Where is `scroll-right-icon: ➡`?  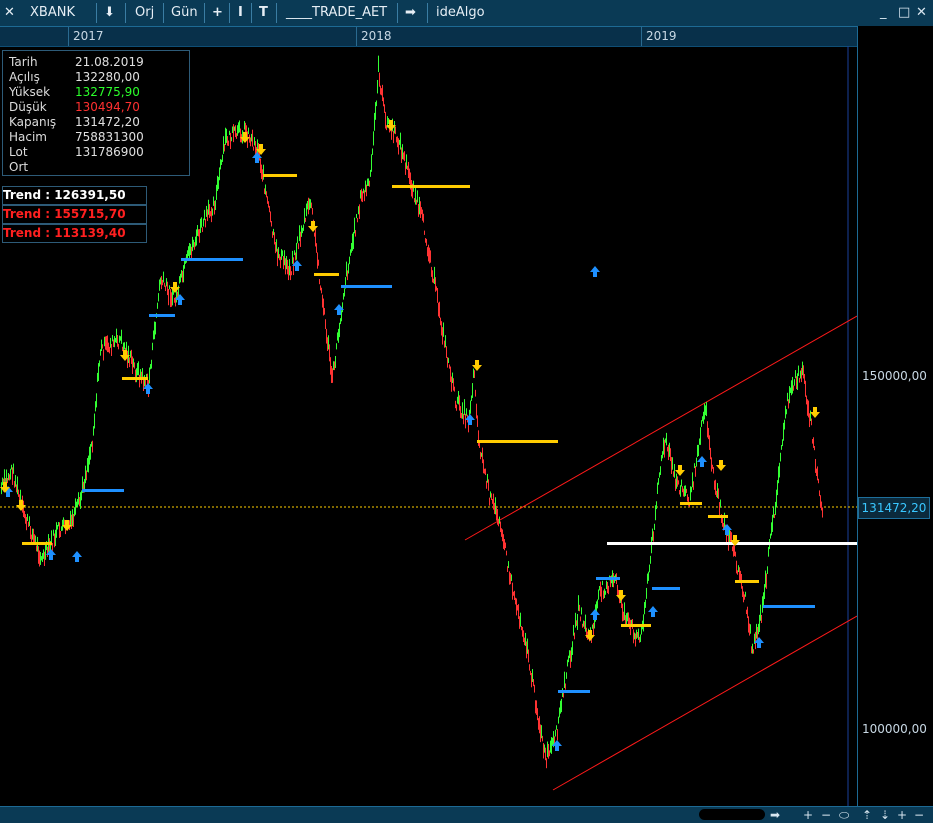
scroll-right-icon: ➡ is located at coordinates (775, 815).